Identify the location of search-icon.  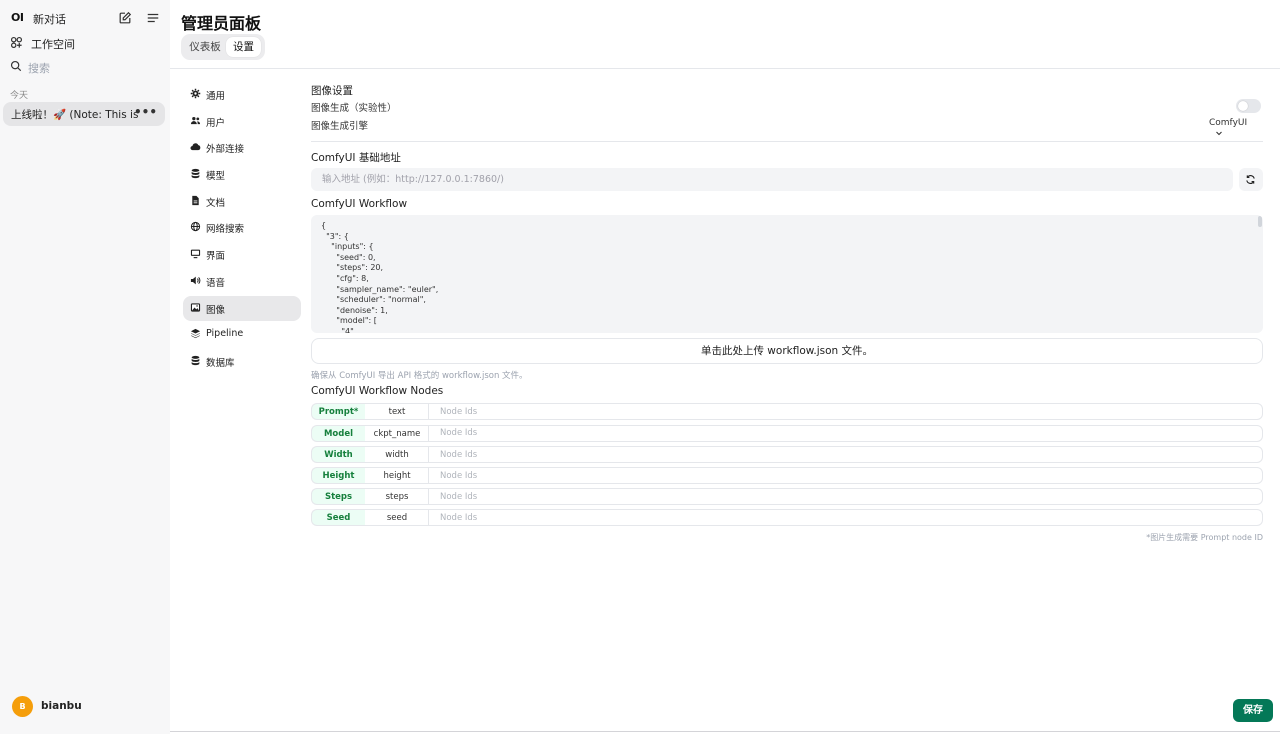
(16, 66).